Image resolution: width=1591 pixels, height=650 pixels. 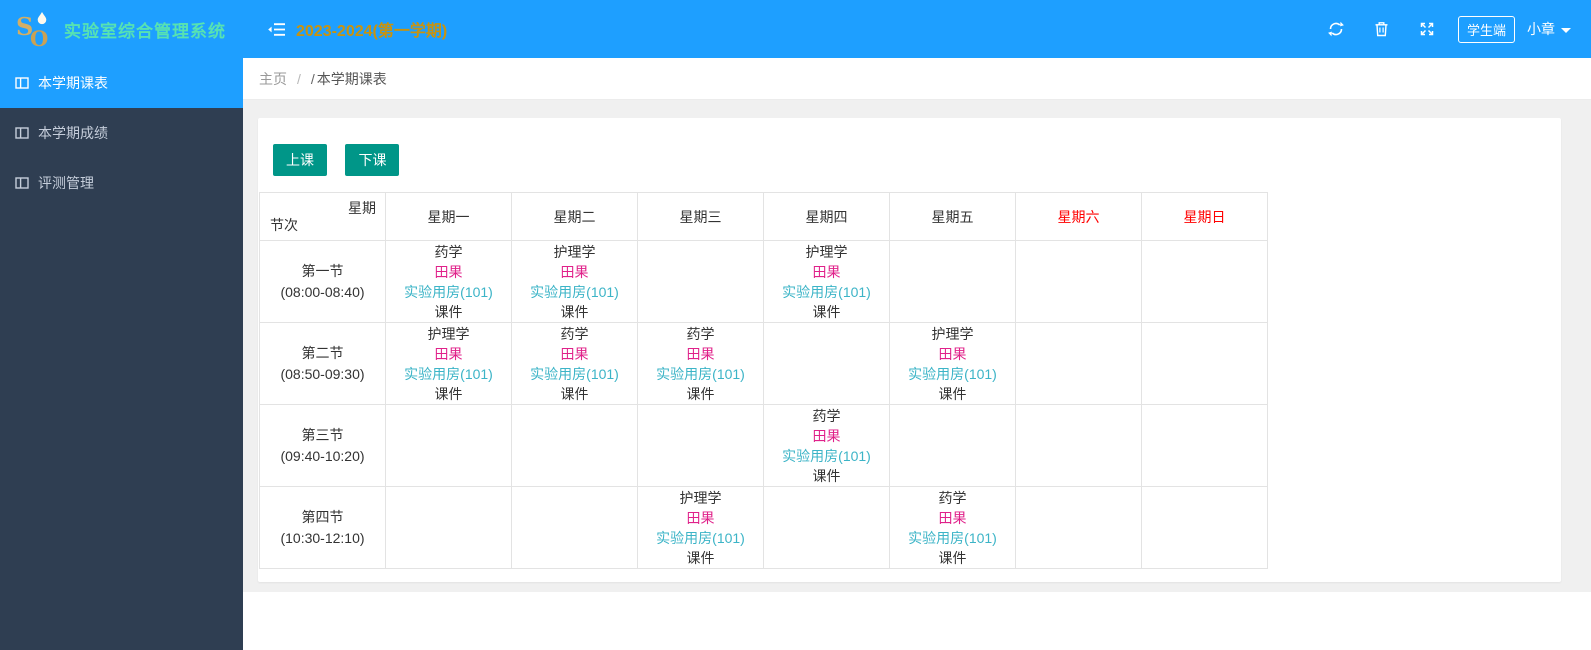 What do you see at coordinates (121, 133) in the screenshot?
I see `sidebar-item: 本学期成绩` at bounding box center [121, 133].